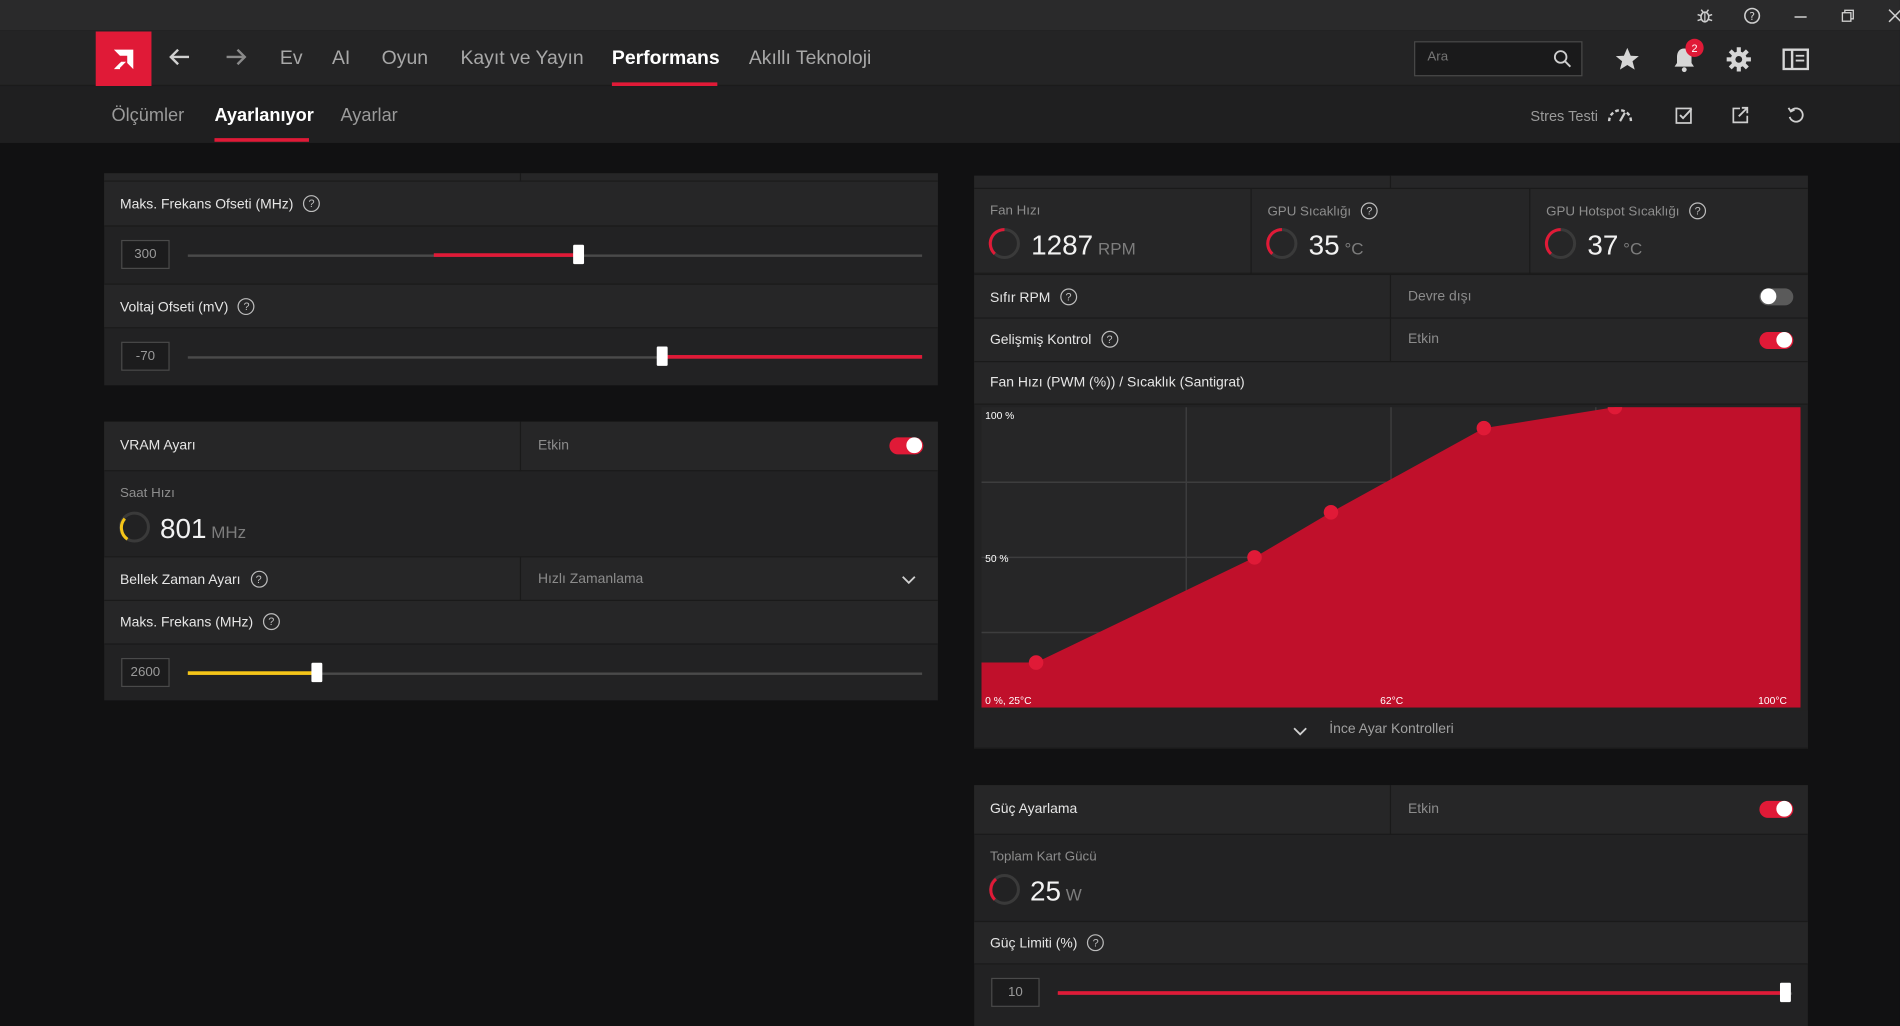 The image size is (1900, 1026). What do you see at coordinates (1392, 700) in the screenshot?
I see `x-tick-62: 62°C` at bounding box center [1392, 700].